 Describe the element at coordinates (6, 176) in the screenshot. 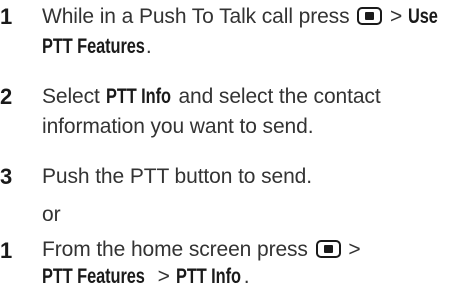

I see `step-number: 3` at that location.